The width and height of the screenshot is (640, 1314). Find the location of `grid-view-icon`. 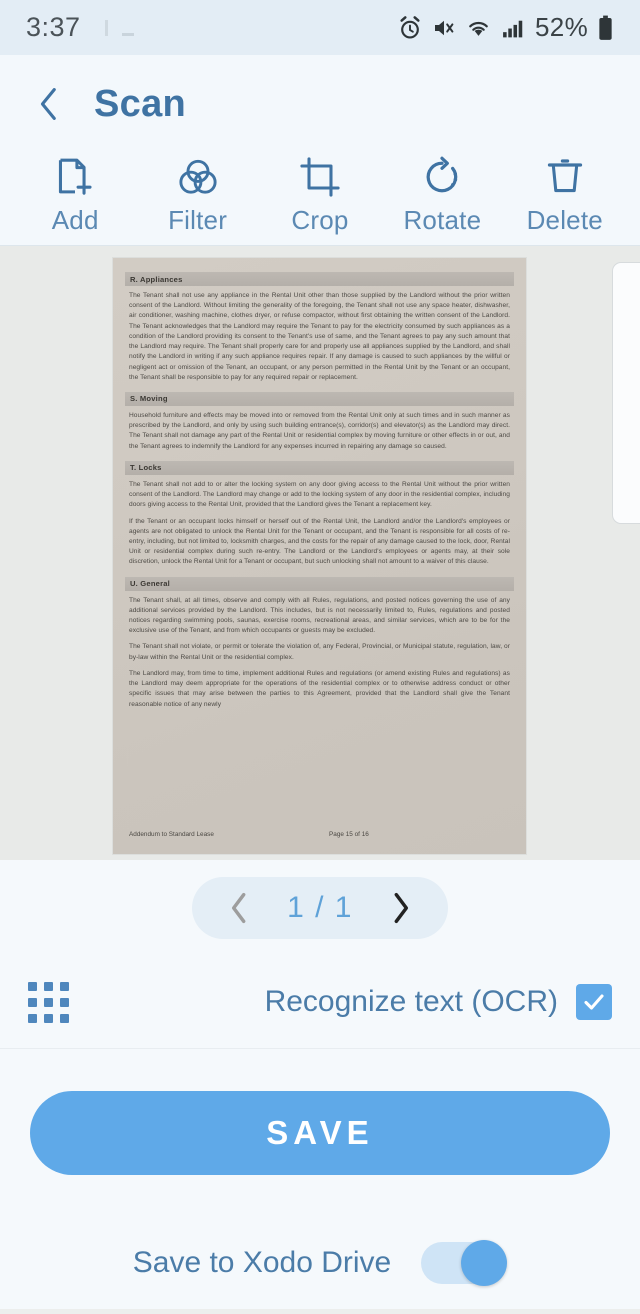

grid-view-icon is located at coordinates (48, 1002).